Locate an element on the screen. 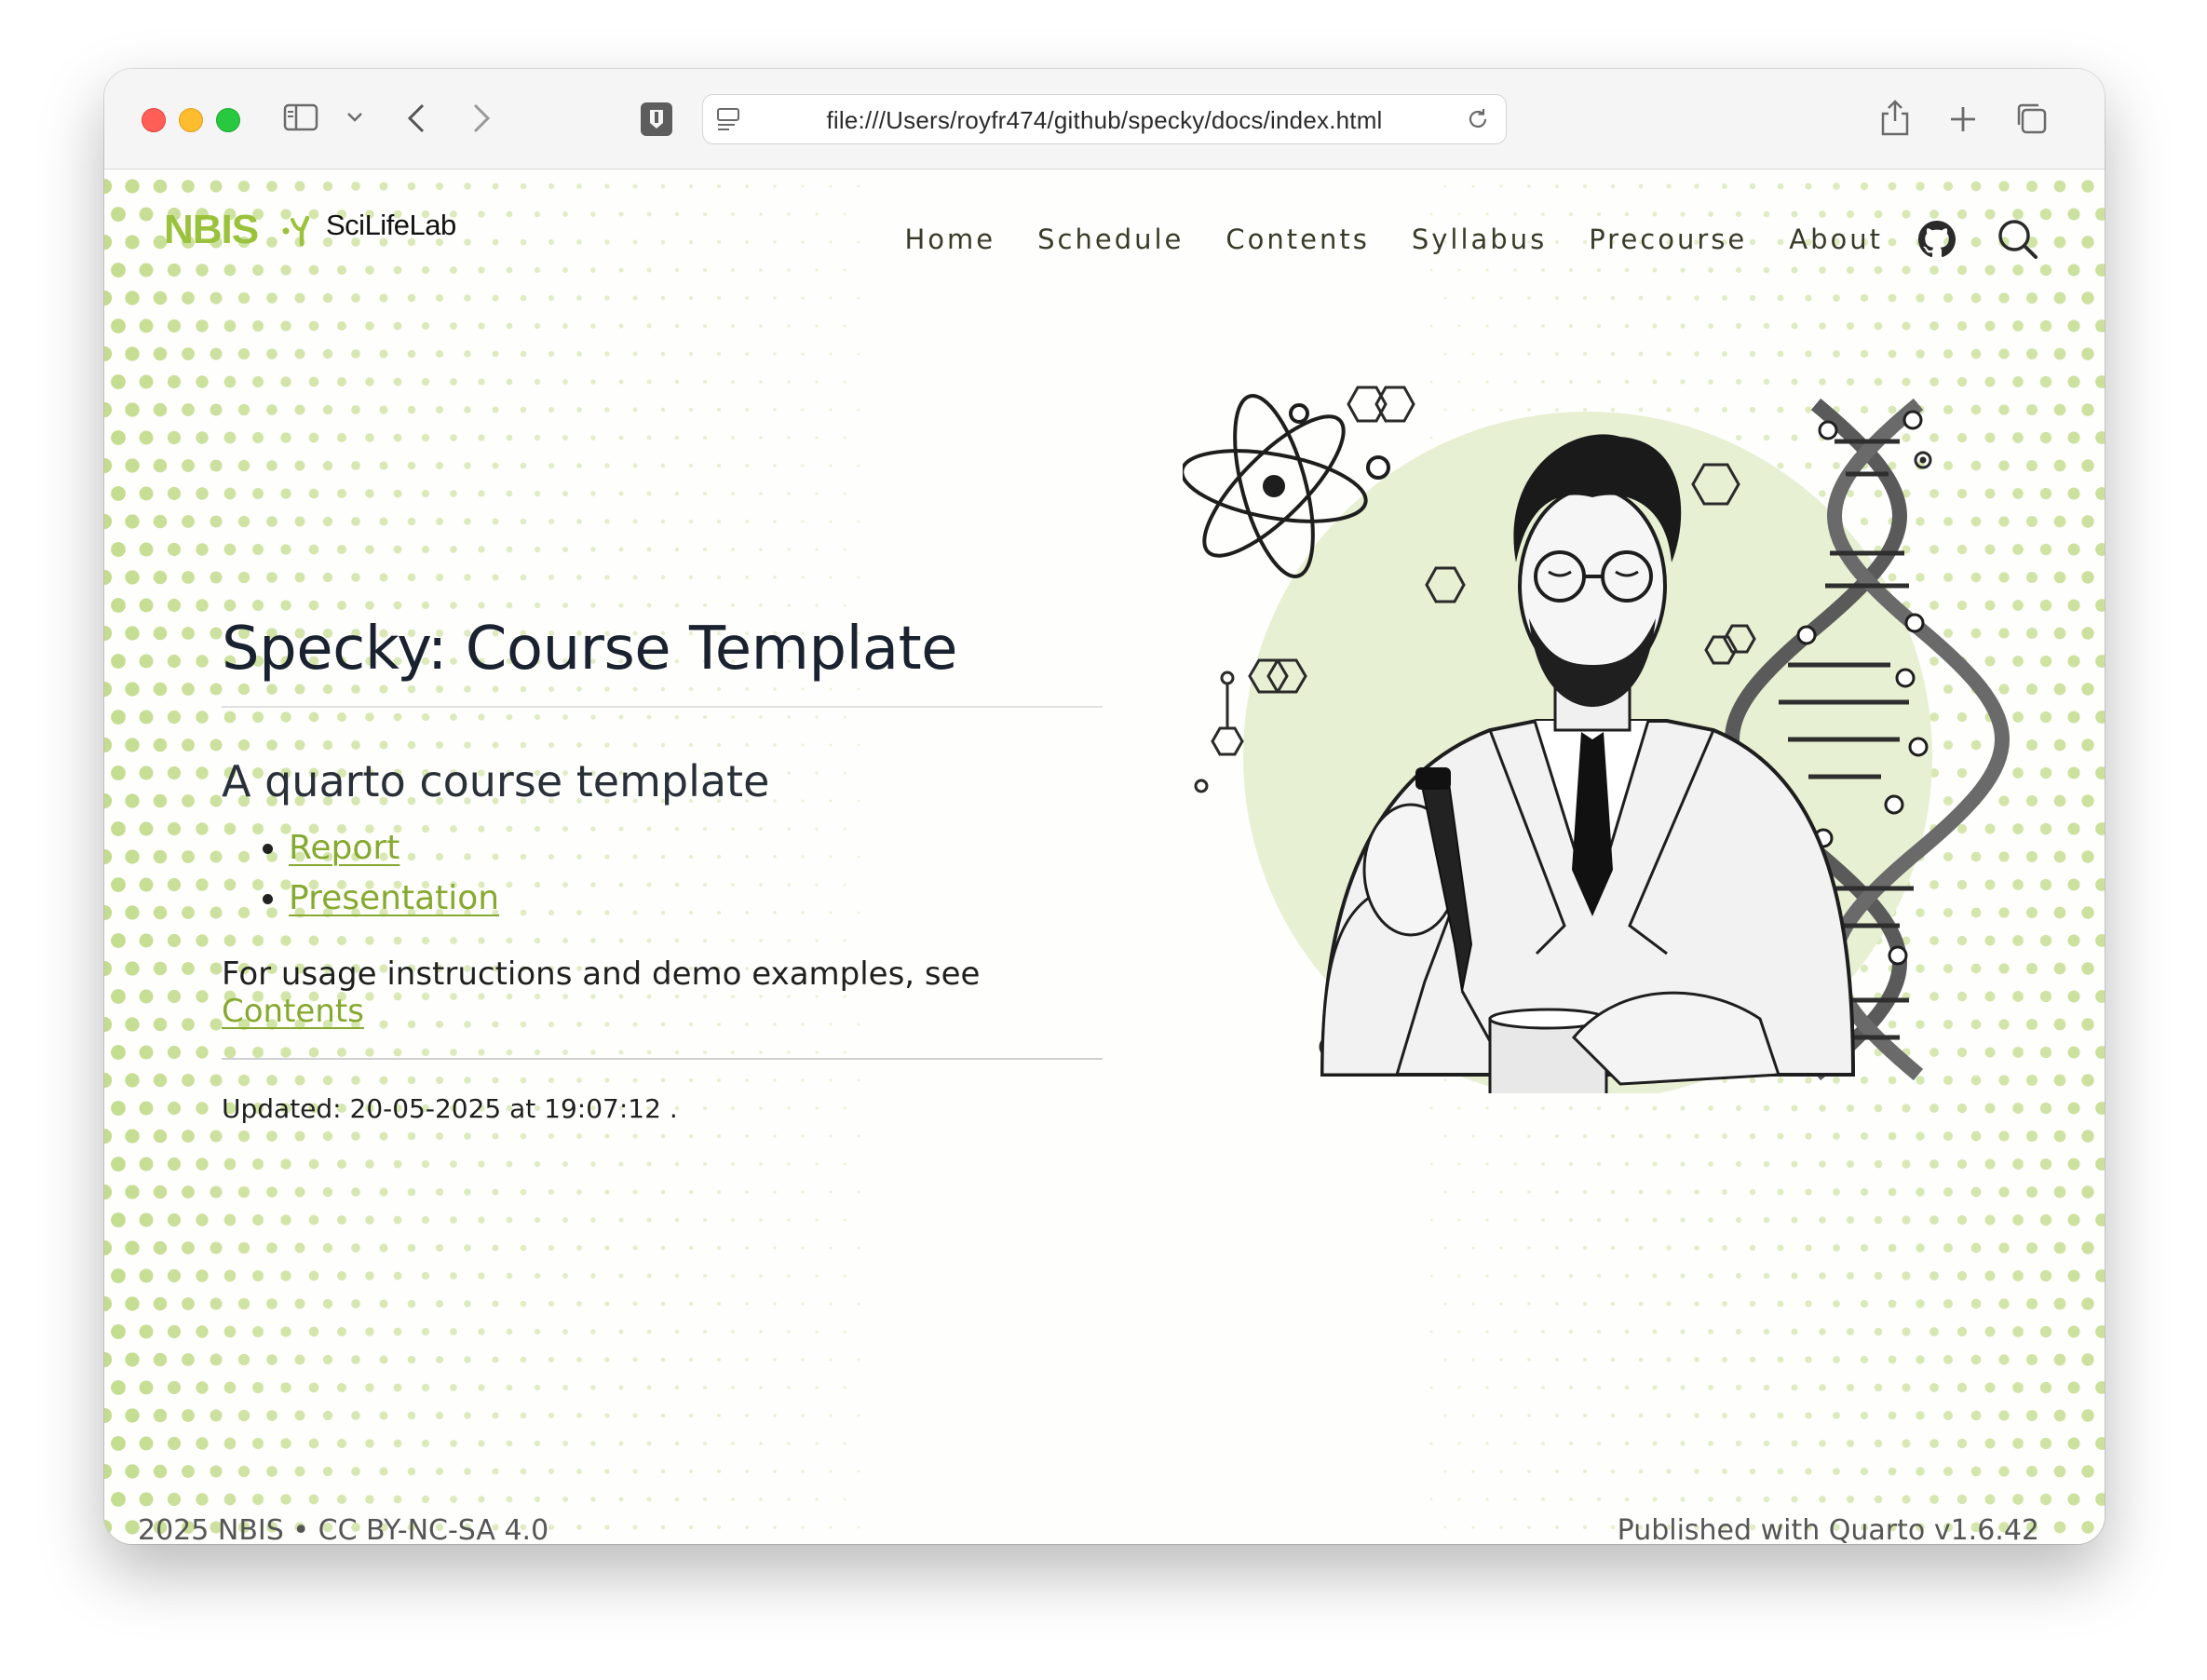  scilifelab-mark-icon is located at coordinates (299, 232).